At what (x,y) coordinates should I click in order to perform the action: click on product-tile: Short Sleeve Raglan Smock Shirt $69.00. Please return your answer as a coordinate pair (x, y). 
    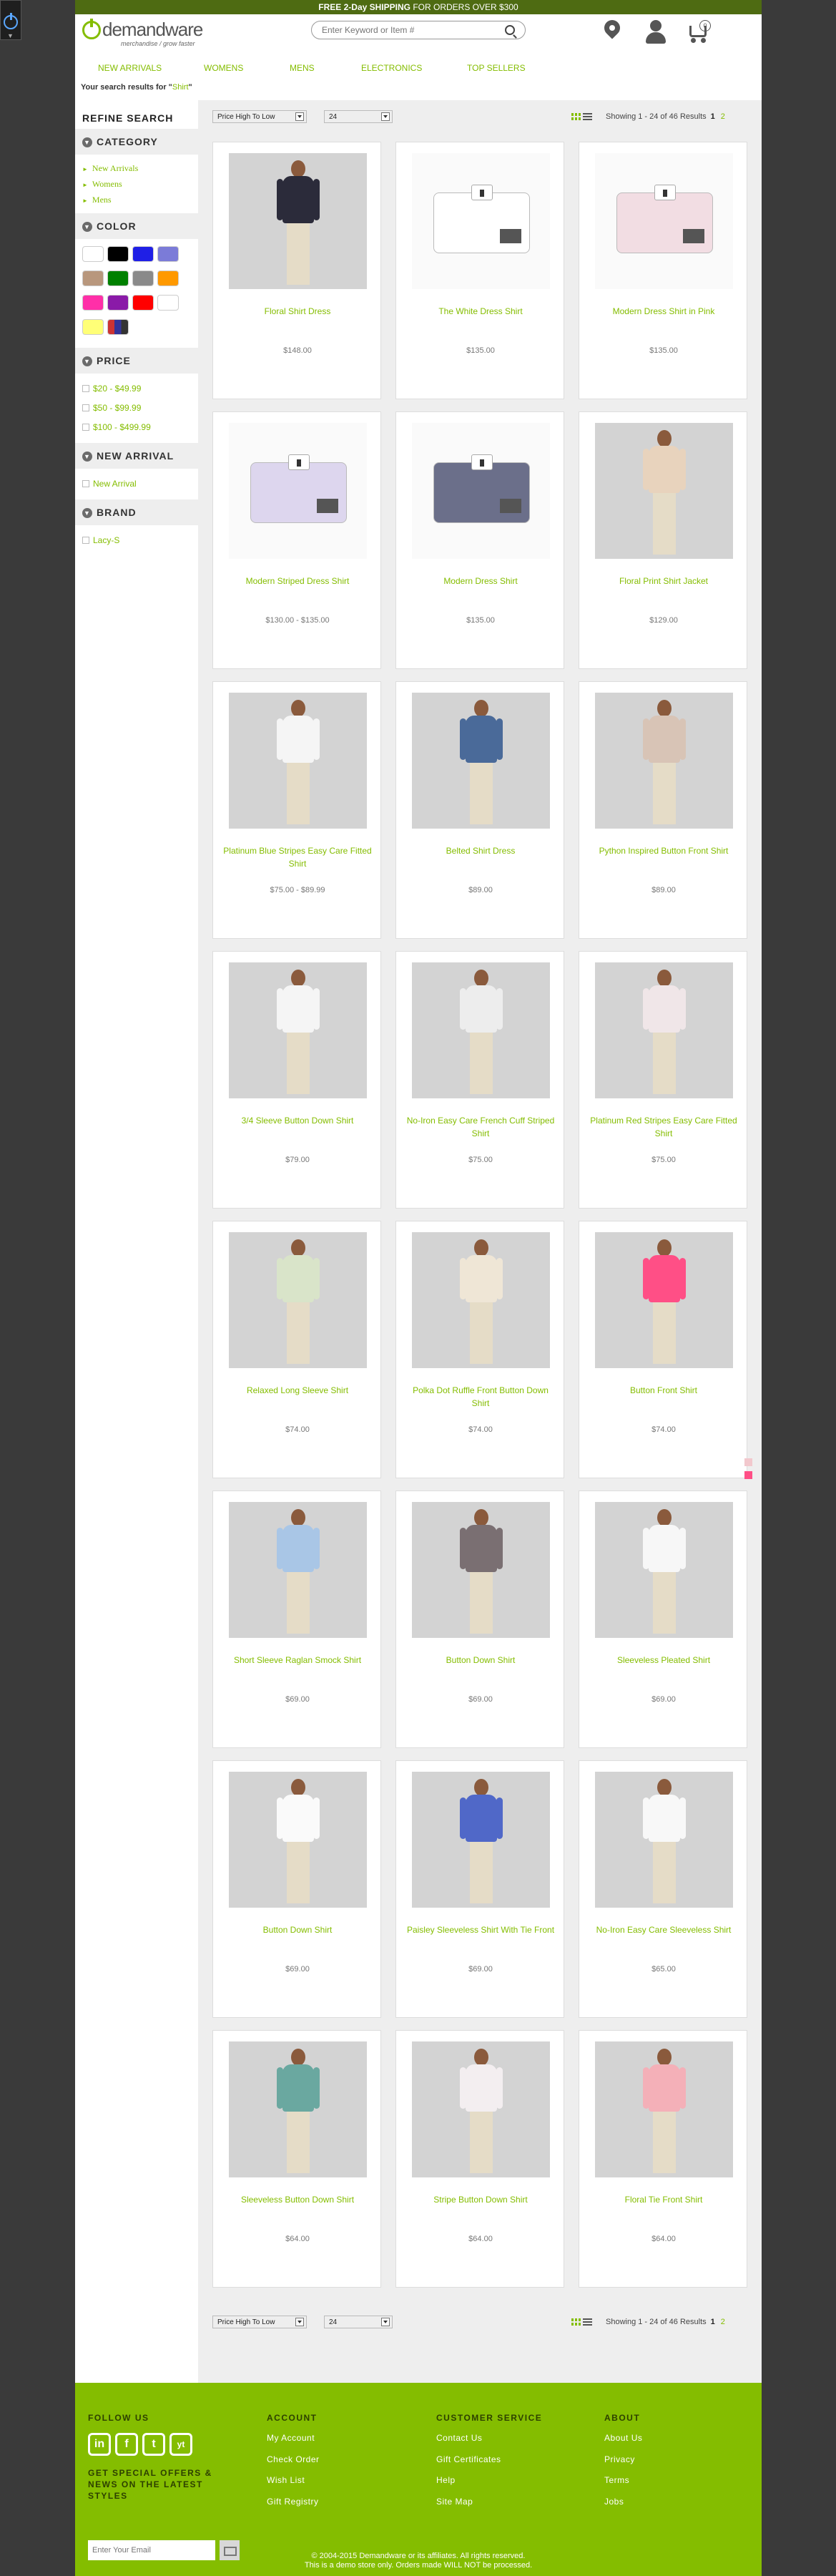
    Looking at the image, I should click on (296, 1619).